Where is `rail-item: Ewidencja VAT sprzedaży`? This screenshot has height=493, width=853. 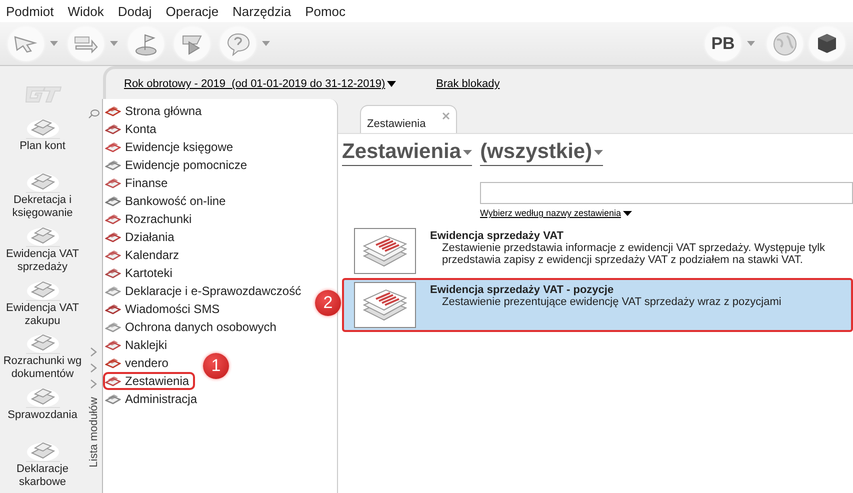 rail-item: Ewidencja VAT sprzedaży is located at coordinates (42, 251).